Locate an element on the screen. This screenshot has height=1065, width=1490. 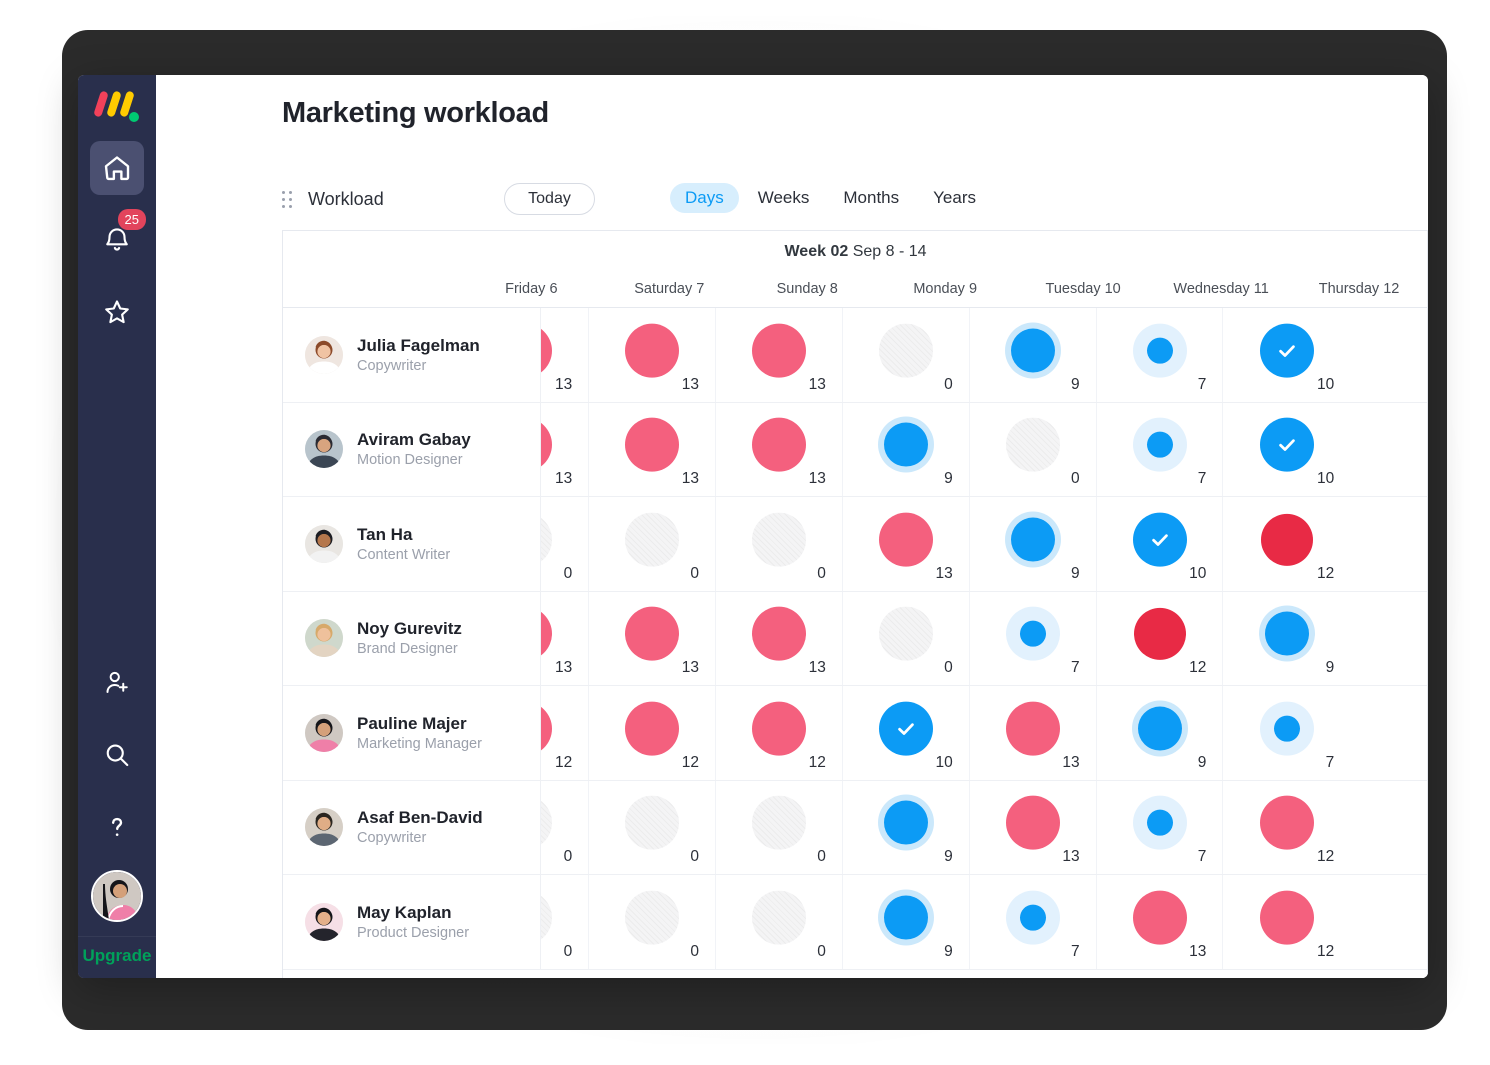
sidebar-item-search is located at coordinates (117, 755).